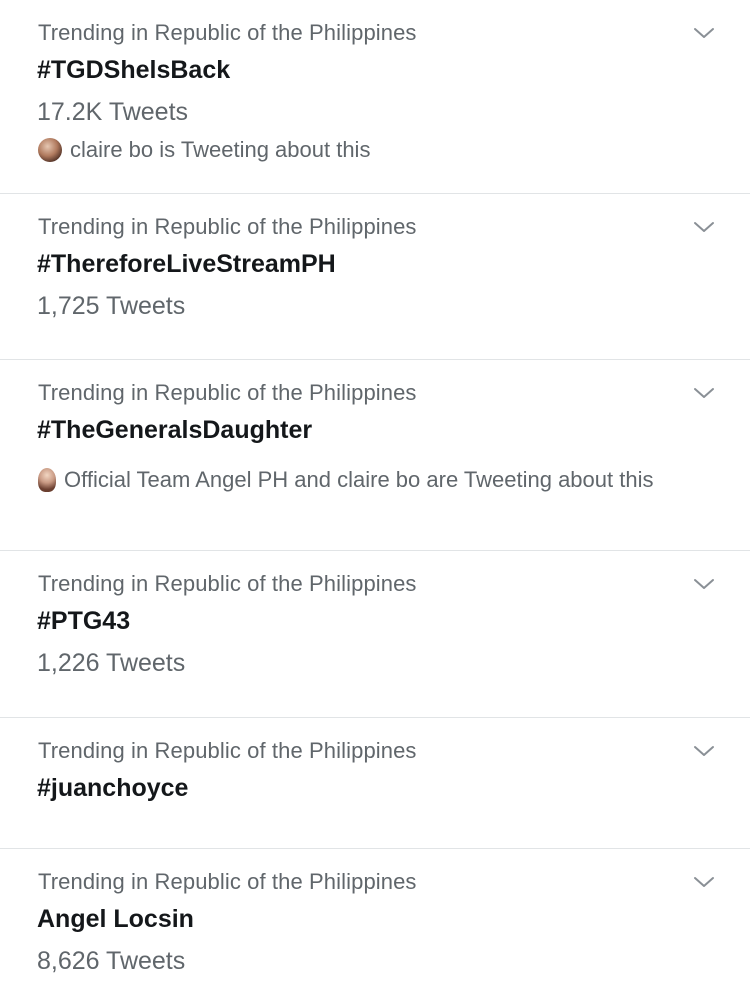 The height and width of the screenshot is (1006, 750). I want to click on trend-tweet-count: 17.2K Tweets, so click(113, 112).